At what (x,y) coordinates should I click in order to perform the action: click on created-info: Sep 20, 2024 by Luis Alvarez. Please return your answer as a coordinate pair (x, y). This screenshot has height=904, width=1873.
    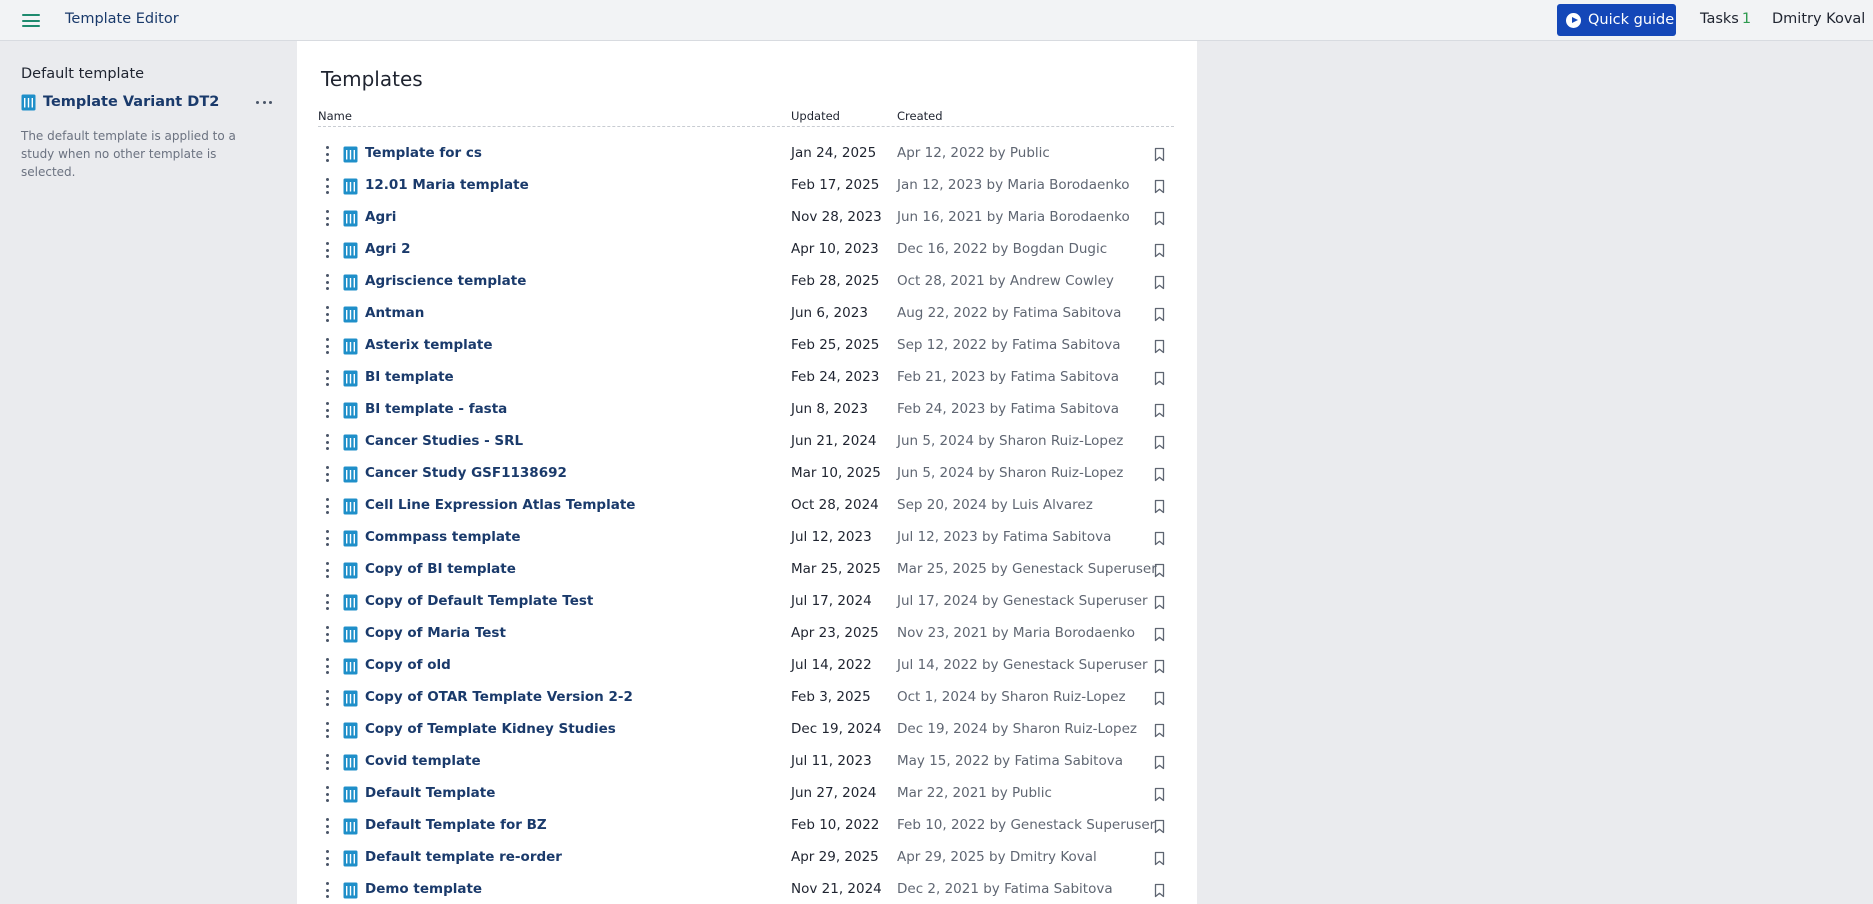
    Looking at the image, I should click on (995, 505).